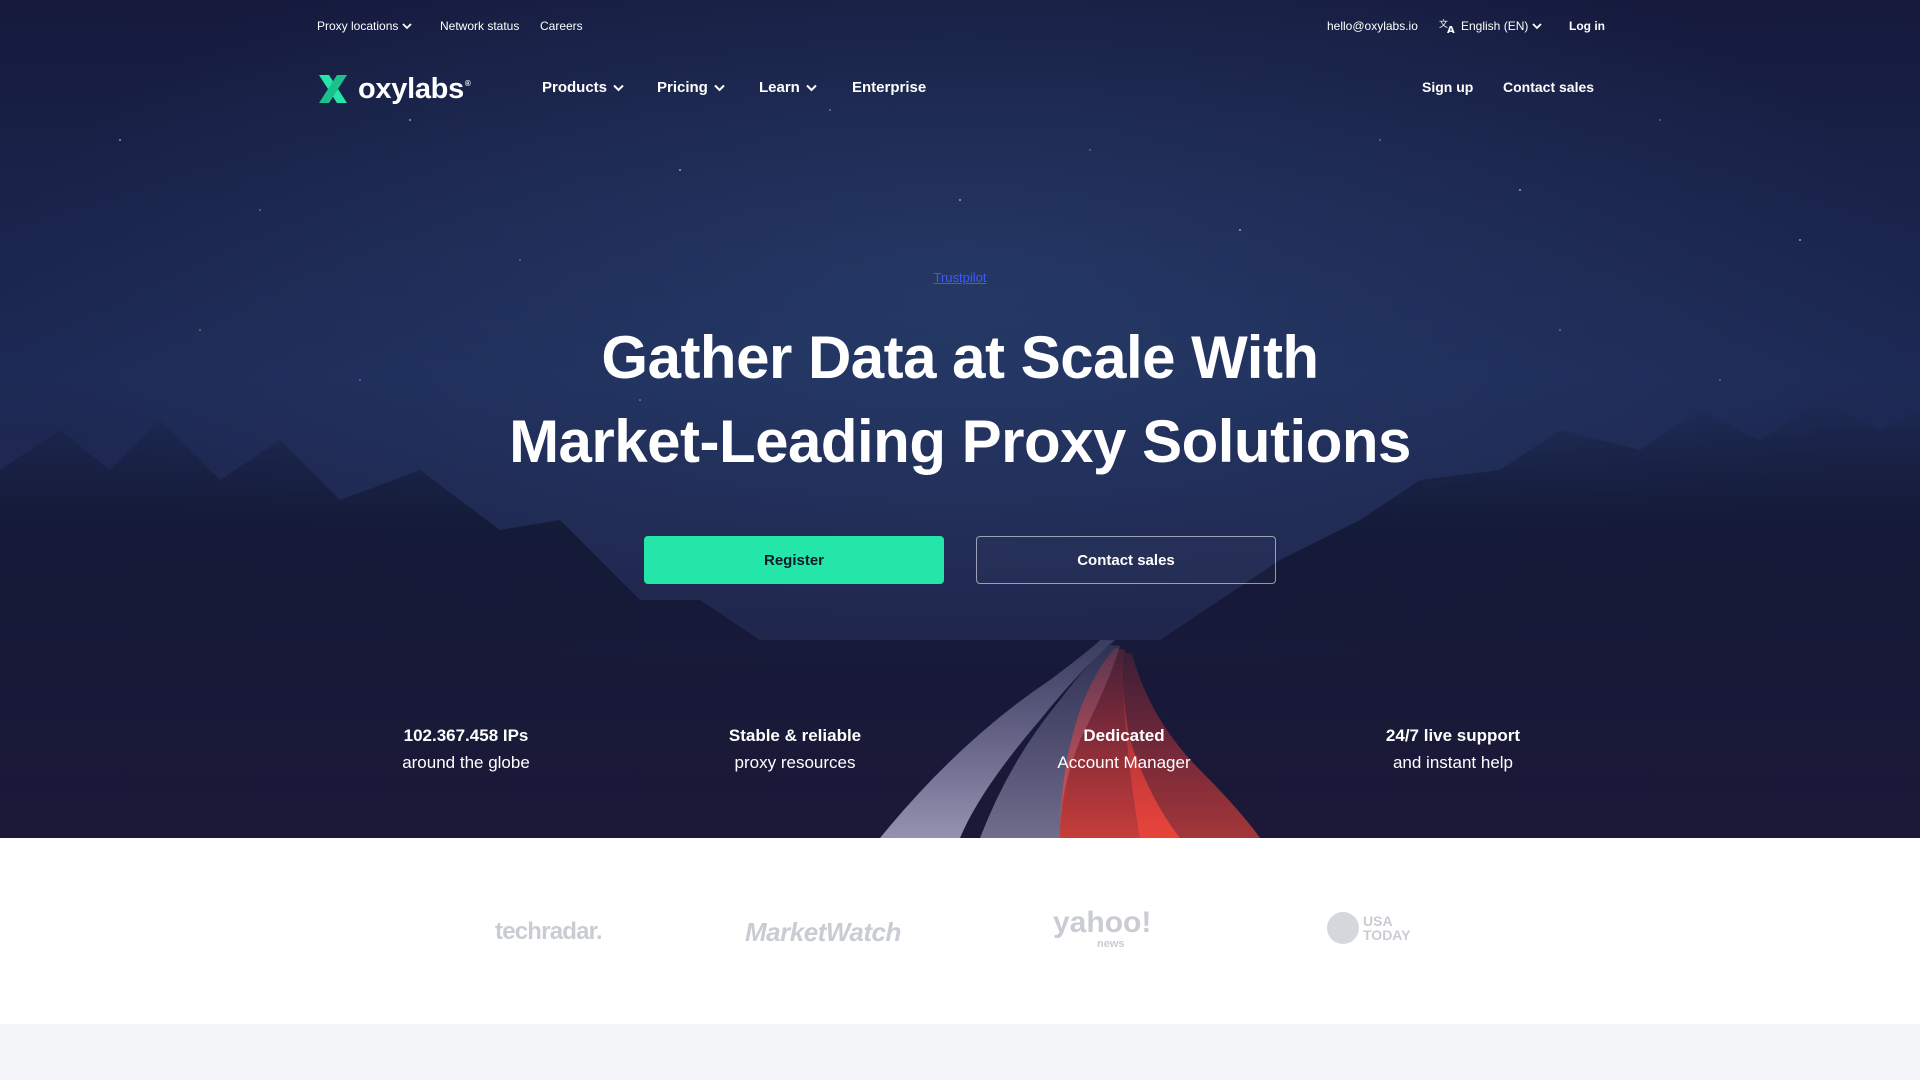 The height and width of the screenshot is (1080, 1920). I want to click on proxy-locations-dropdown: Proxy locations, so click(365, 26).